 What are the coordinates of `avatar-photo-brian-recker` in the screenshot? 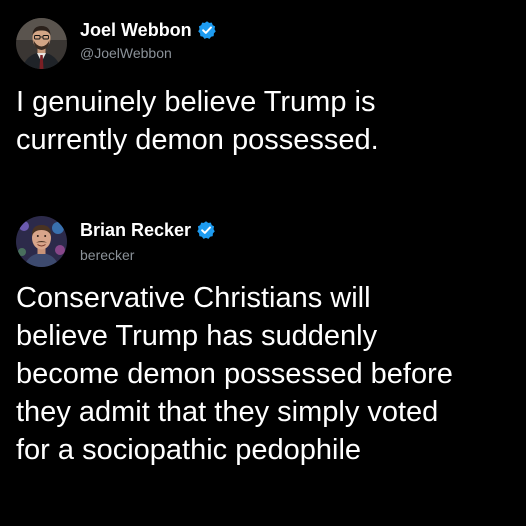 It's located at (41, 241).